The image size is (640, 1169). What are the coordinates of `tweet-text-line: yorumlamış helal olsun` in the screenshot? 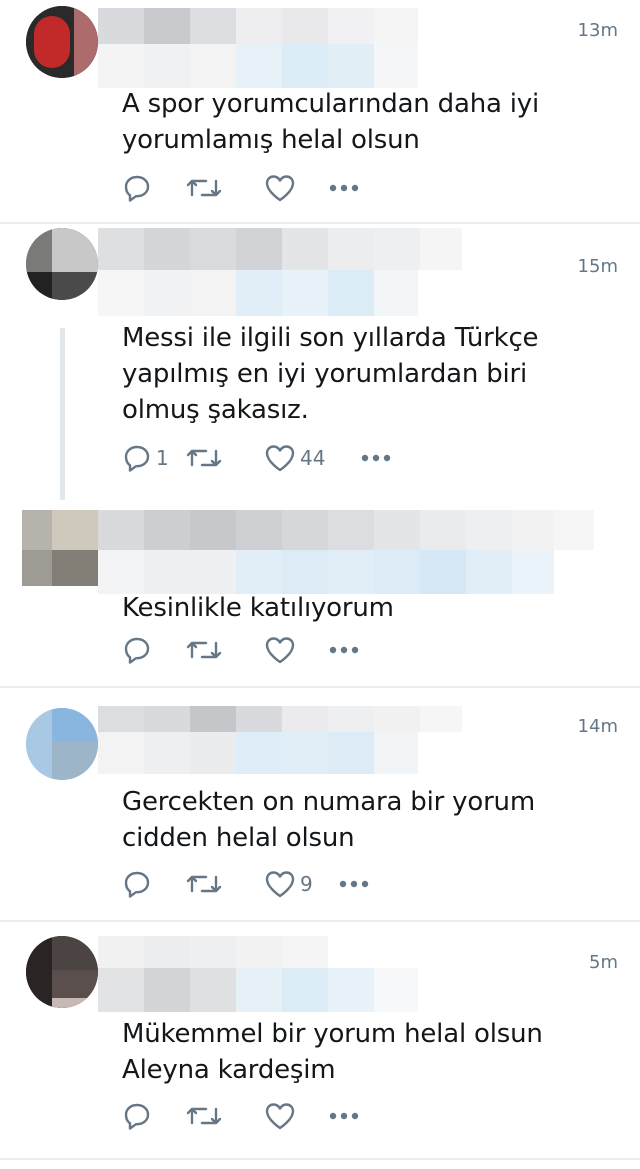 It's located at (271, 140).